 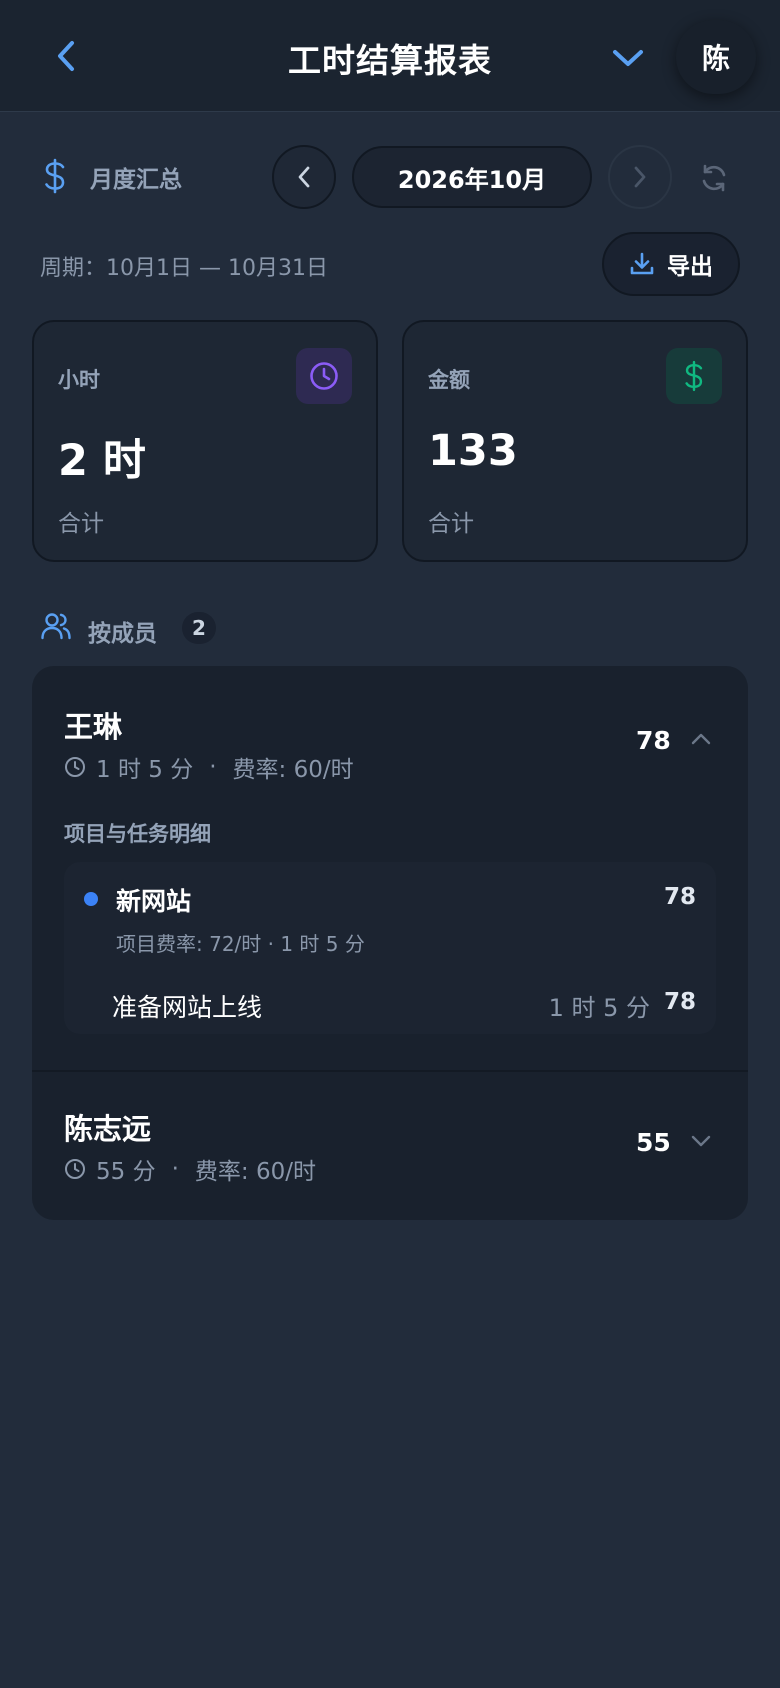 I want to click on chevron-up-icon, so click(x=701, y=739).